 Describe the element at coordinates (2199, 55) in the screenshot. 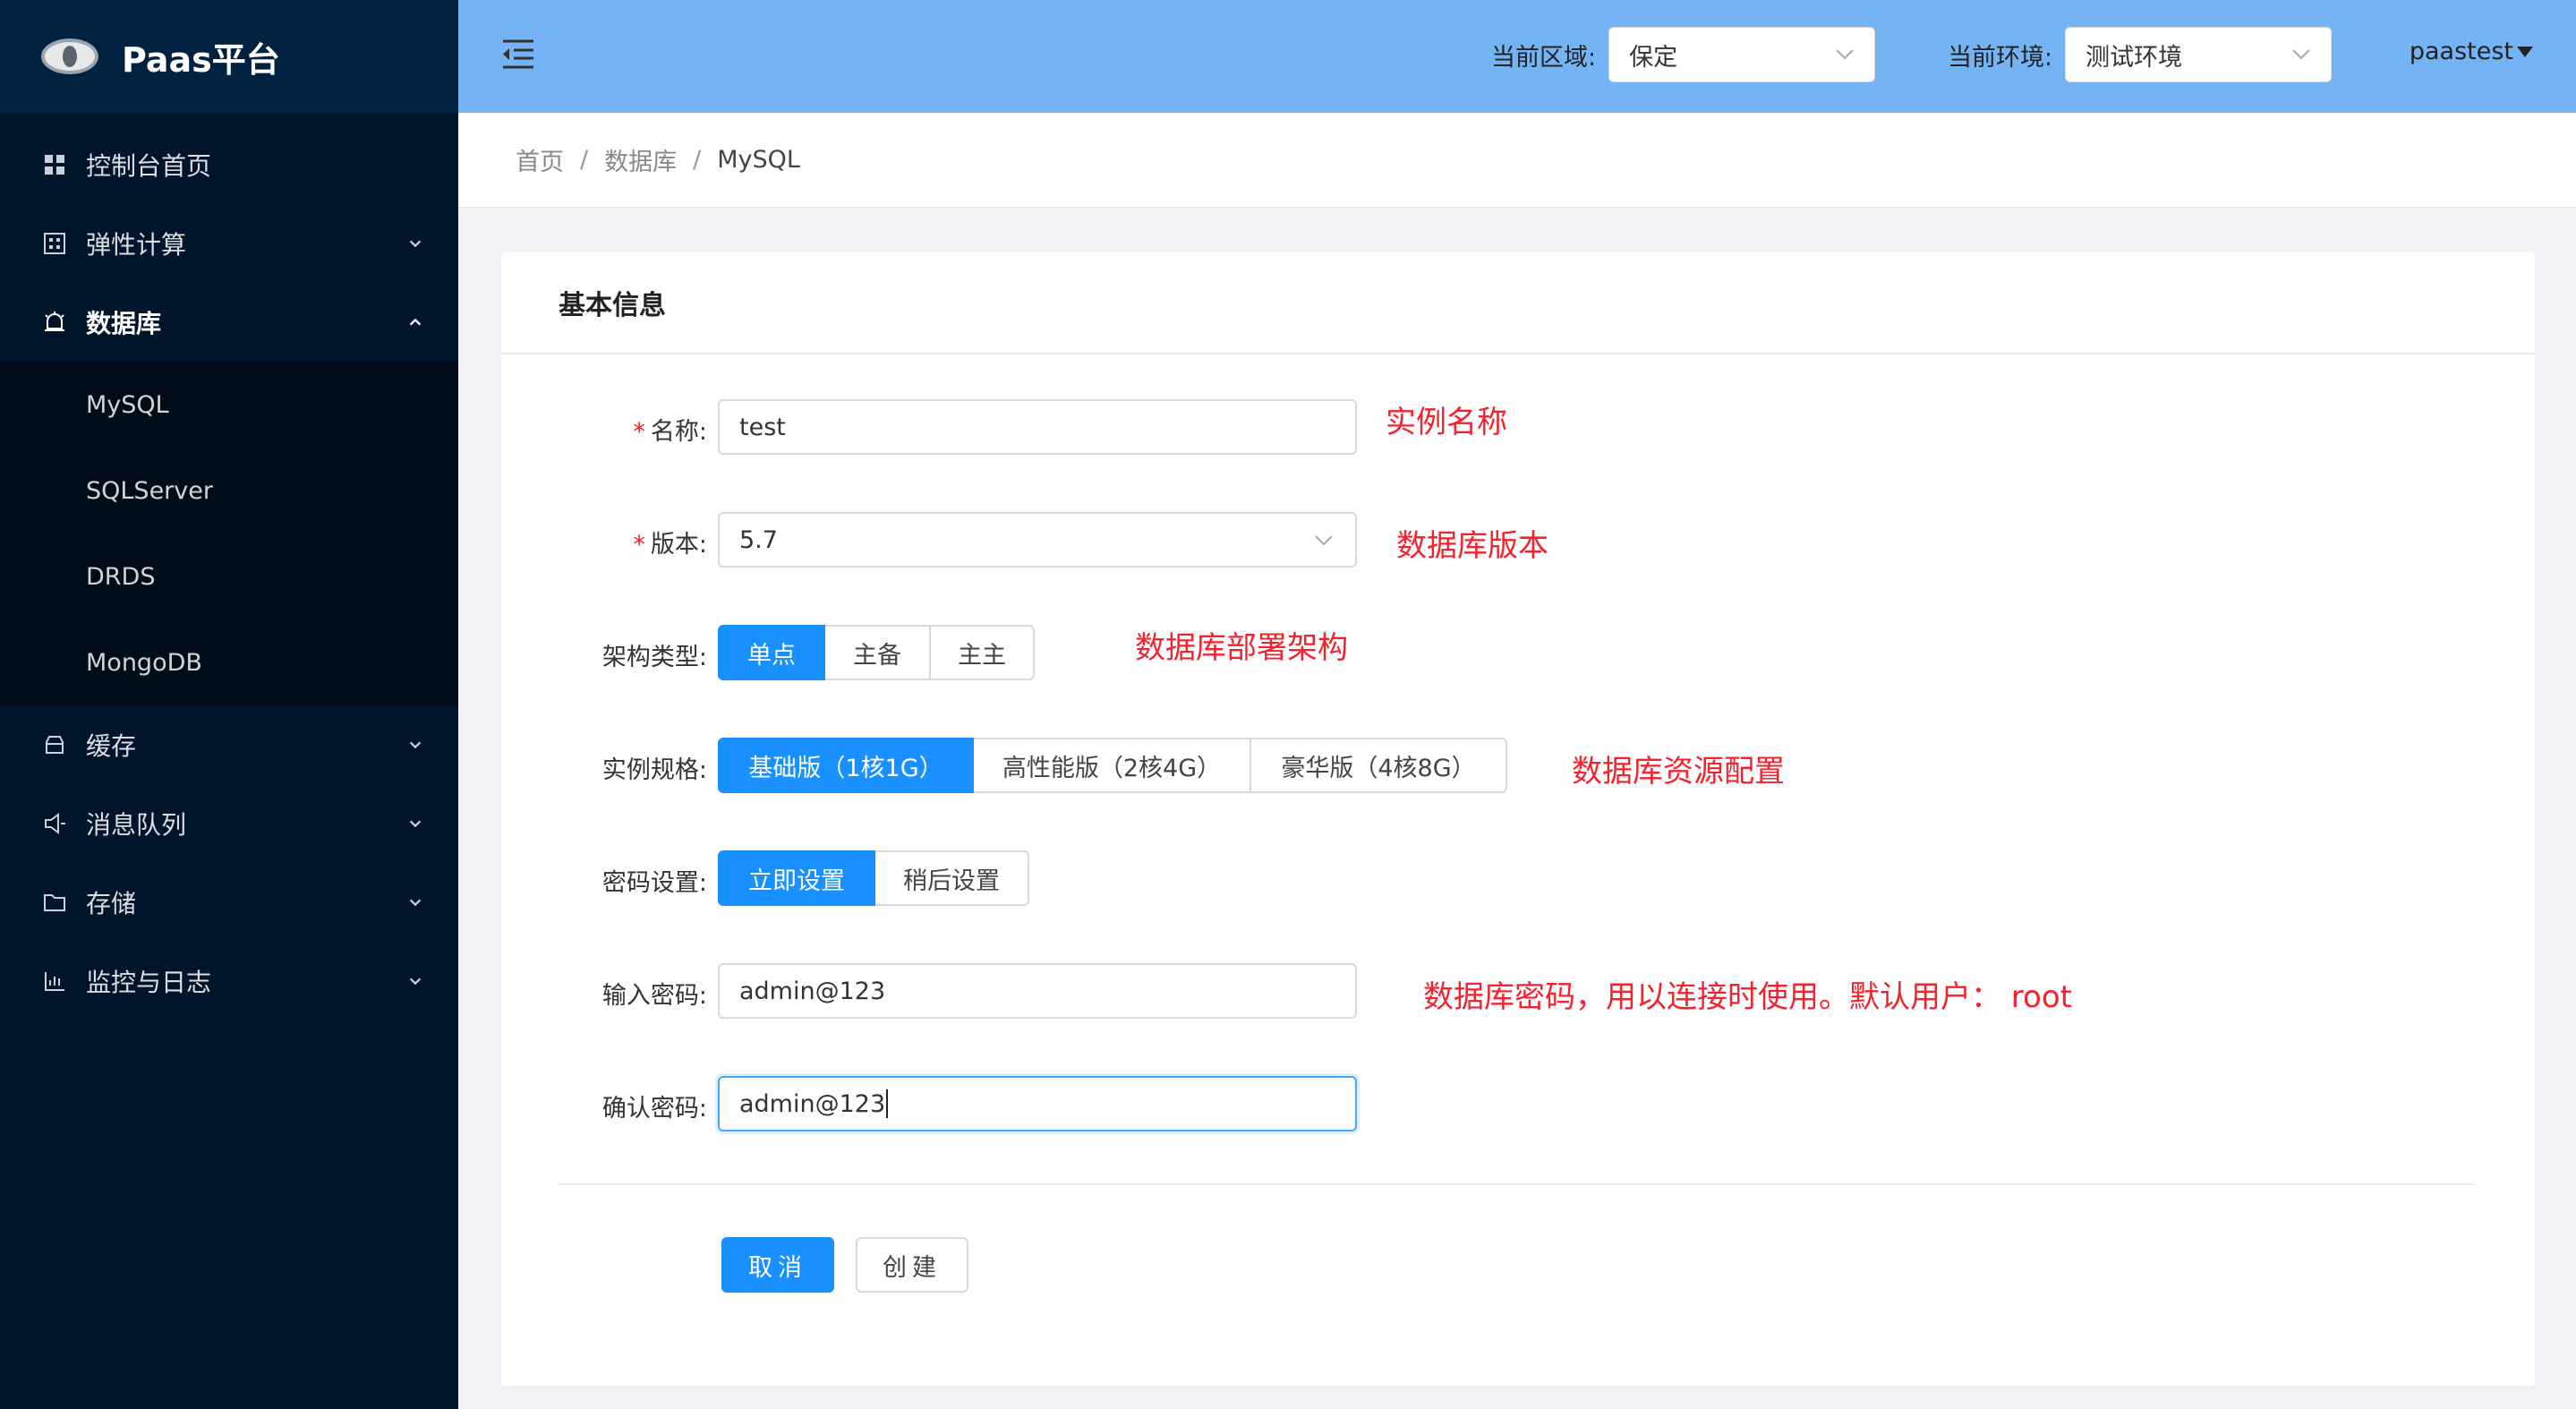

I see `env-select: 测试环境` at that location.